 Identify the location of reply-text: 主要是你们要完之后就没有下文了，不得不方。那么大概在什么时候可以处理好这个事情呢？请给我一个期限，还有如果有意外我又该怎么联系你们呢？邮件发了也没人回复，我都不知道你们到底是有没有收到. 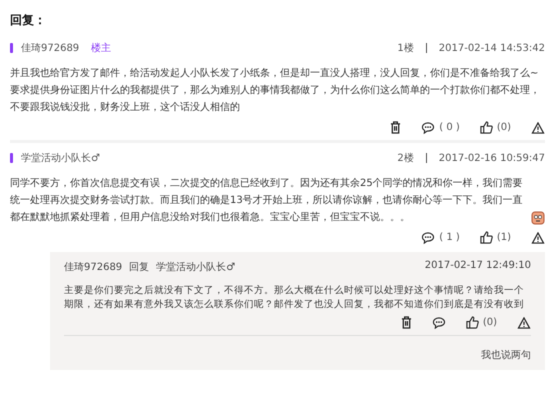
(294, 298).